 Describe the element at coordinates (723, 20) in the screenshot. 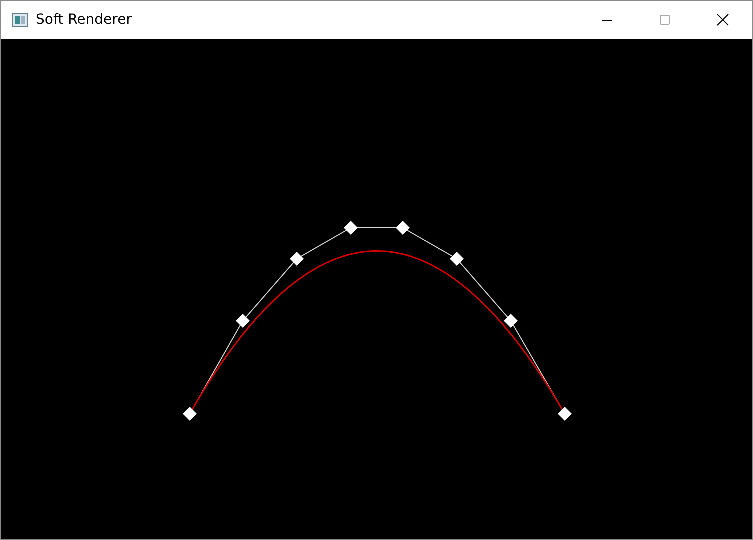

I see `close-icon` at that location.